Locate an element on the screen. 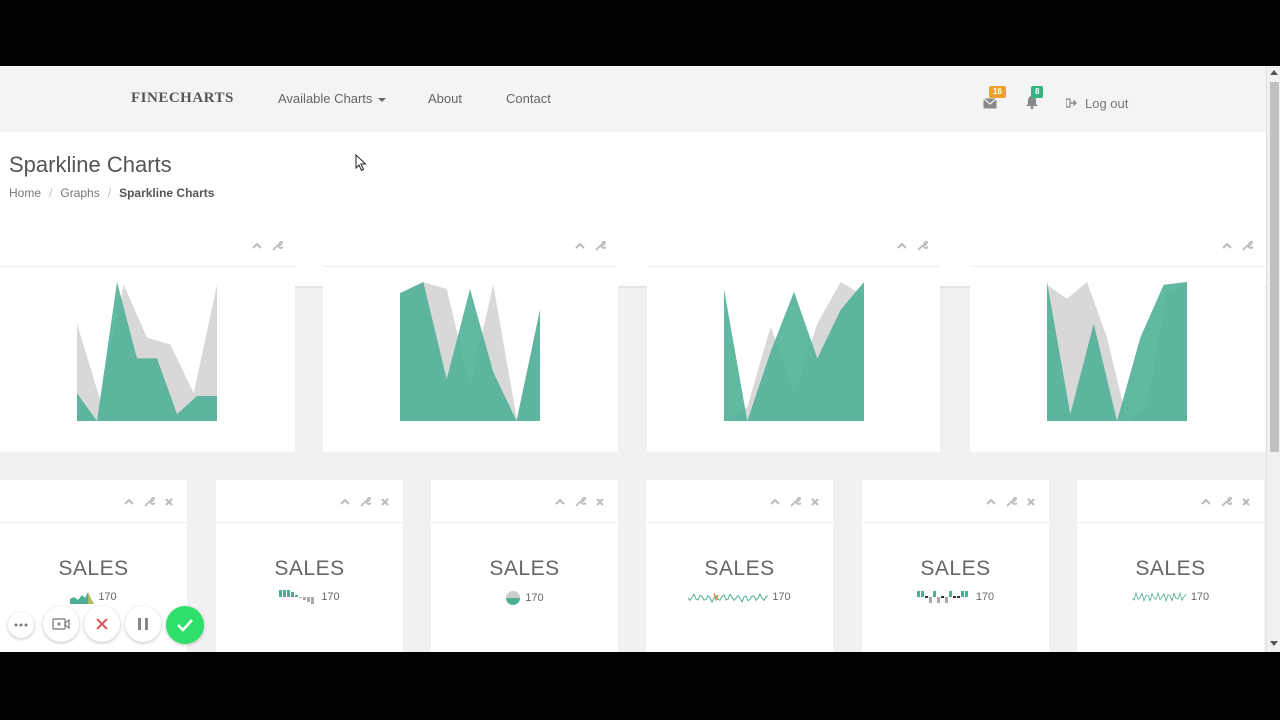 The width and height of the screenshot is (1280, 720). checkmark-icon is located at coordinates (185, 625).